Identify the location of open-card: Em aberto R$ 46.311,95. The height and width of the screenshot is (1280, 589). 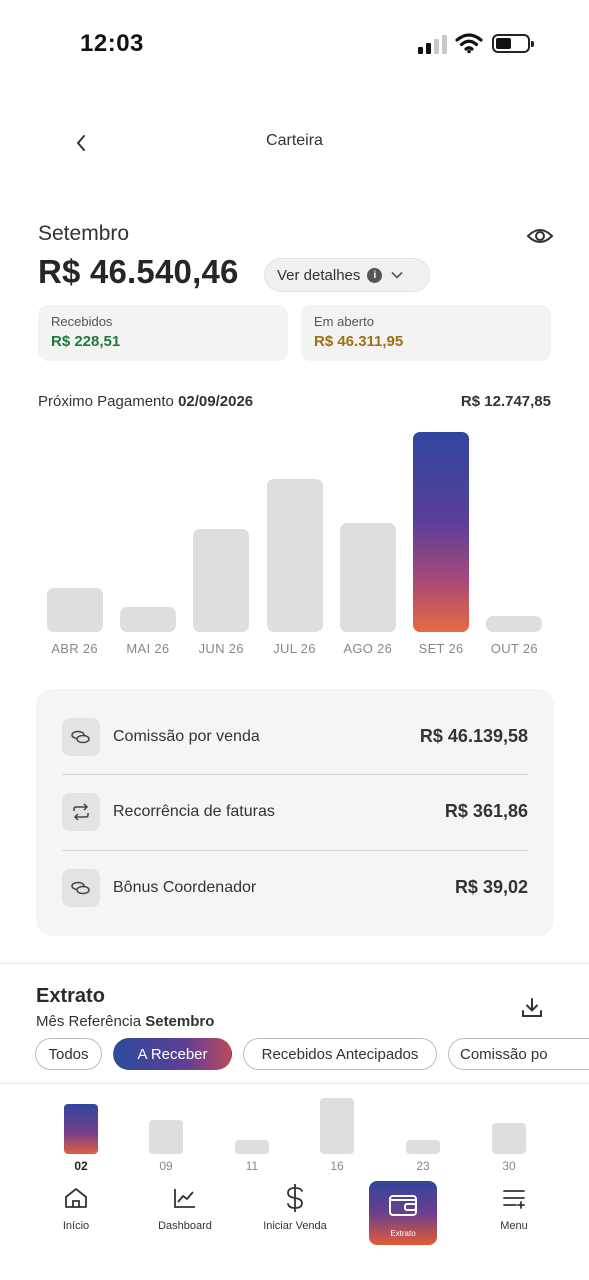
(426, 333).